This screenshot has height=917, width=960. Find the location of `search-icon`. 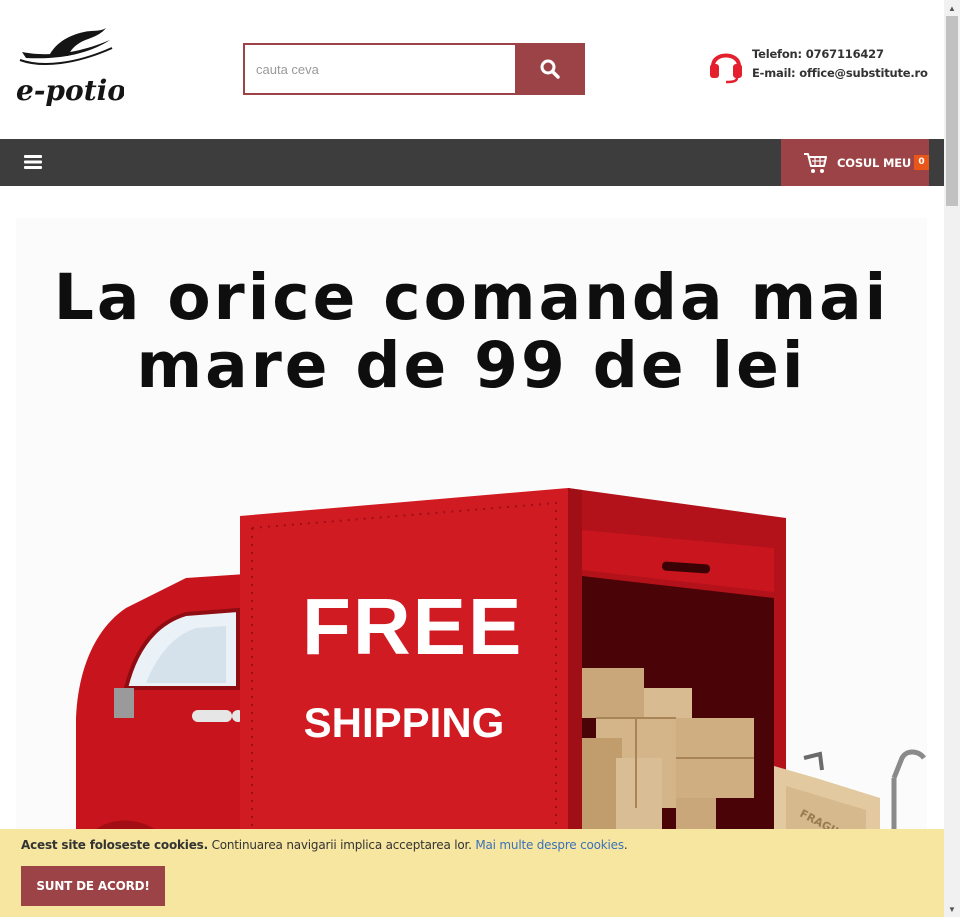

search-icon is located at coordinates (550, 69).